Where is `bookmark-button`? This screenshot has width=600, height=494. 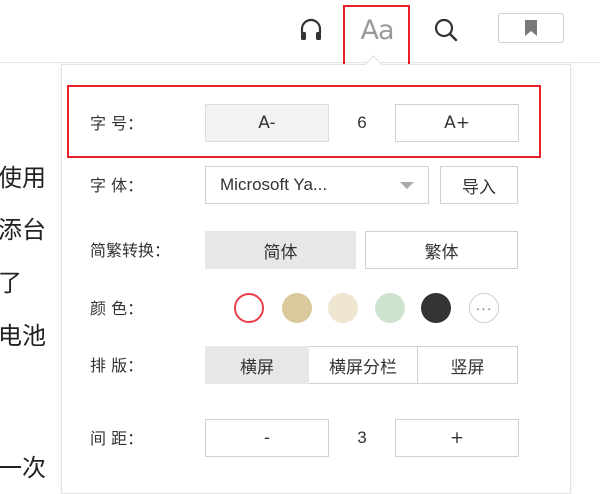 bookmark-button is located at coordinates (531, 28).